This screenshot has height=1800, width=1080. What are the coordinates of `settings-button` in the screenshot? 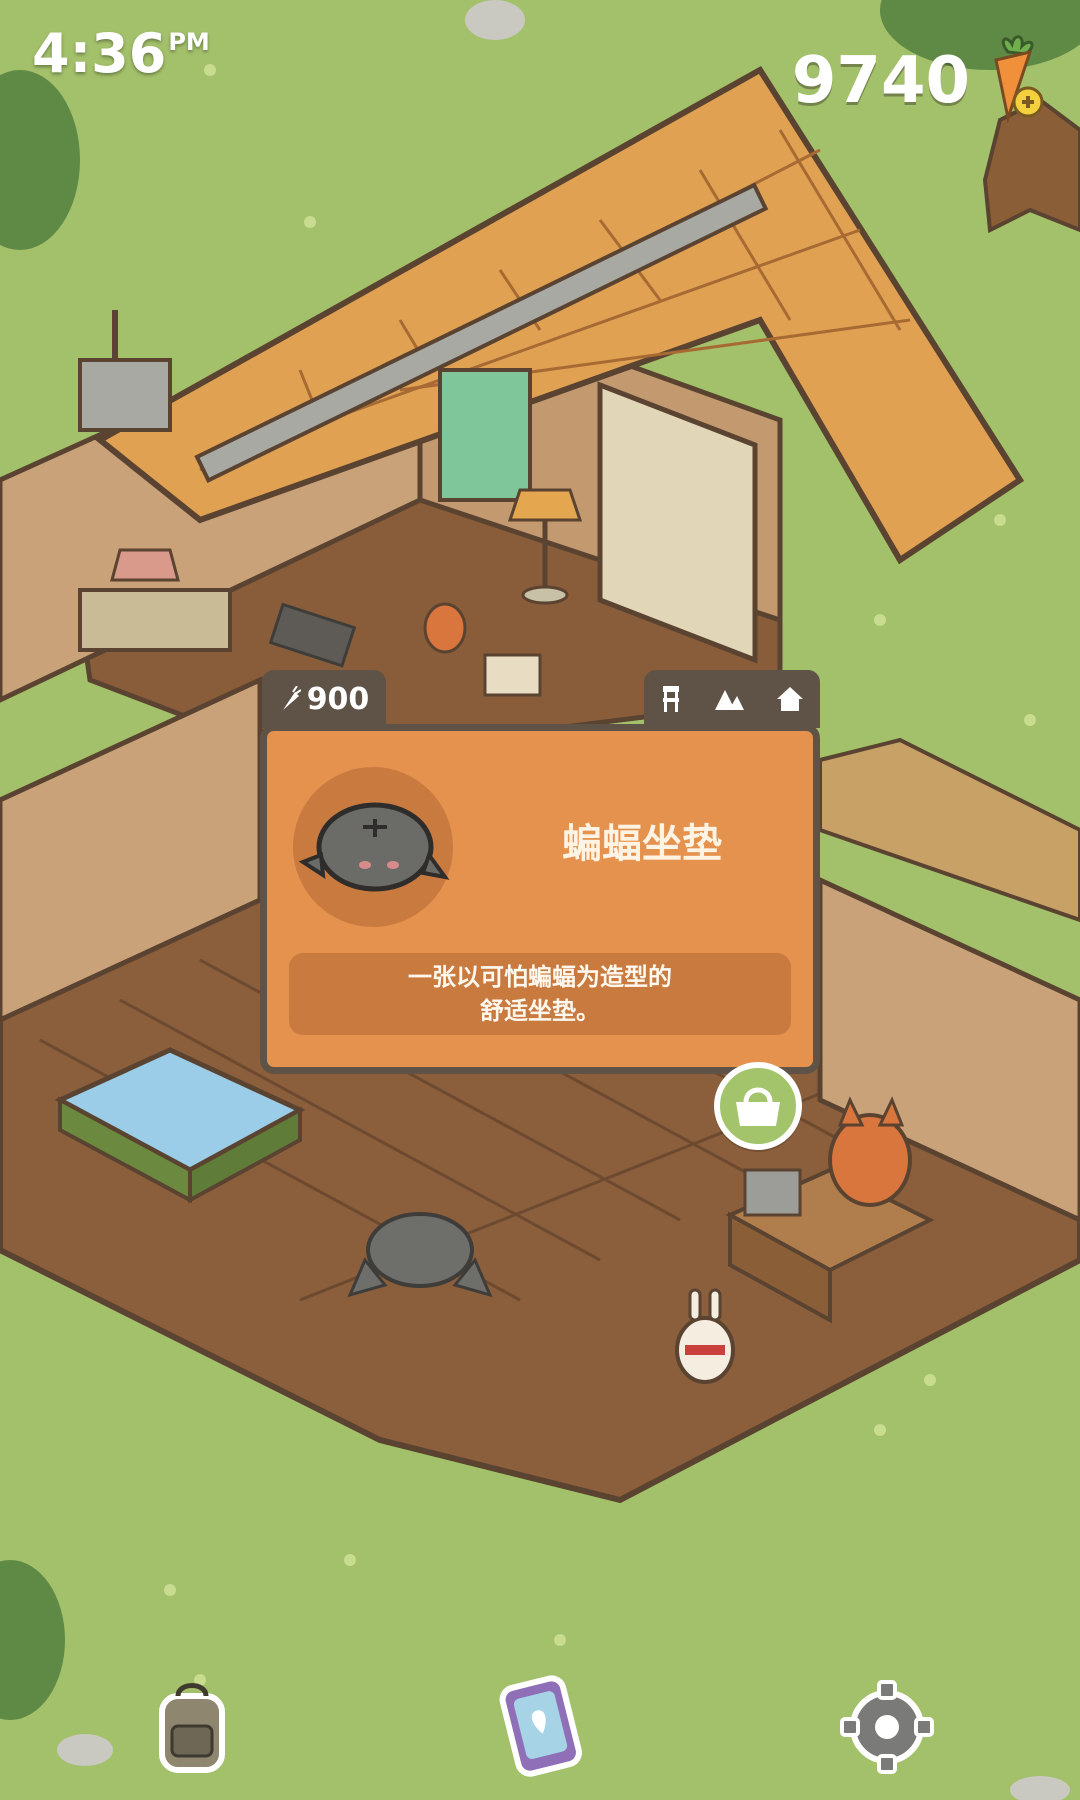 It's located at (887, 1727).